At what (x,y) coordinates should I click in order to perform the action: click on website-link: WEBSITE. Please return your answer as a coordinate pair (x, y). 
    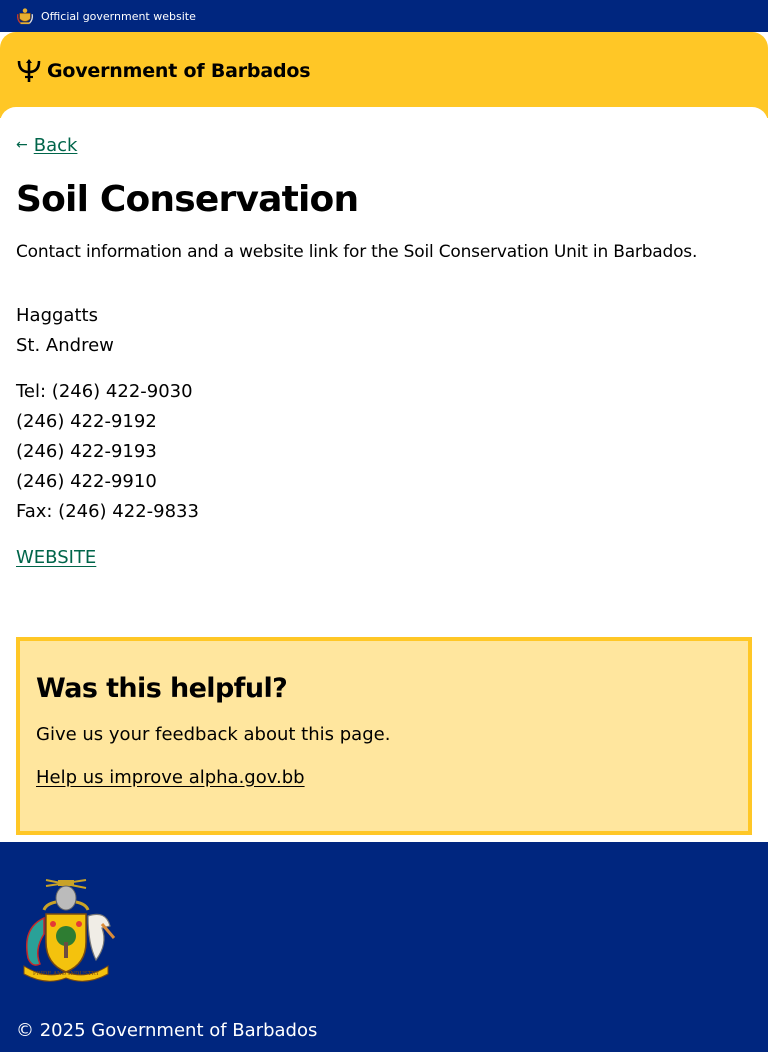
    Looking at the image, I should click on (56, 557).